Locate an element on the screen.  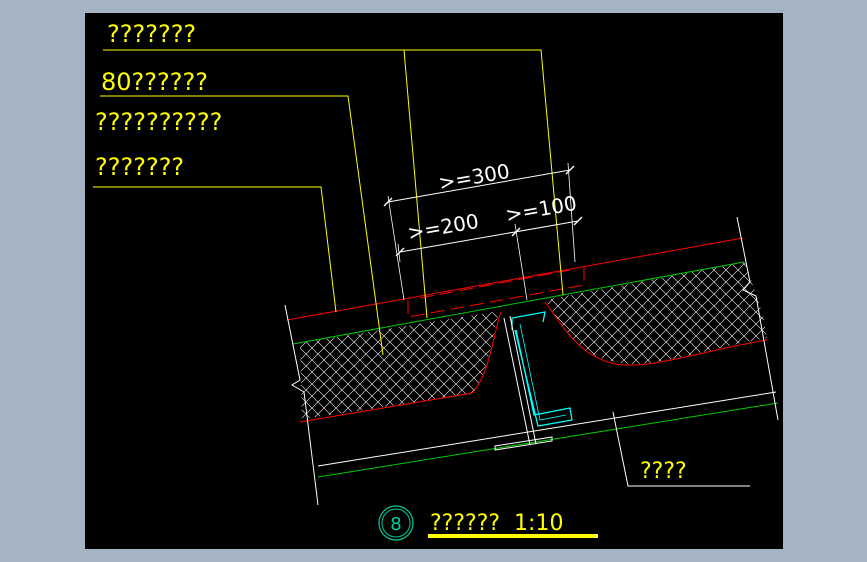
purlin-section-inner is located at coordinates (543, 372).